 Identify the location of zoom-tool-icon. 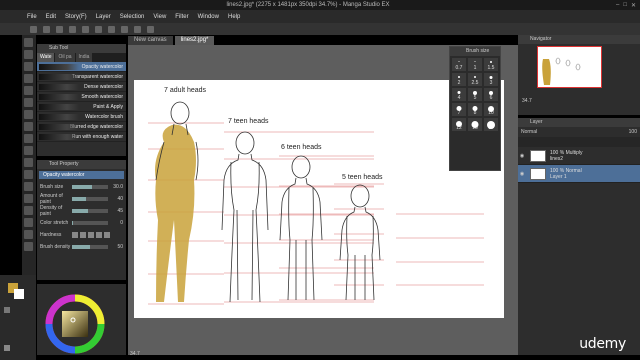
(28, 42).